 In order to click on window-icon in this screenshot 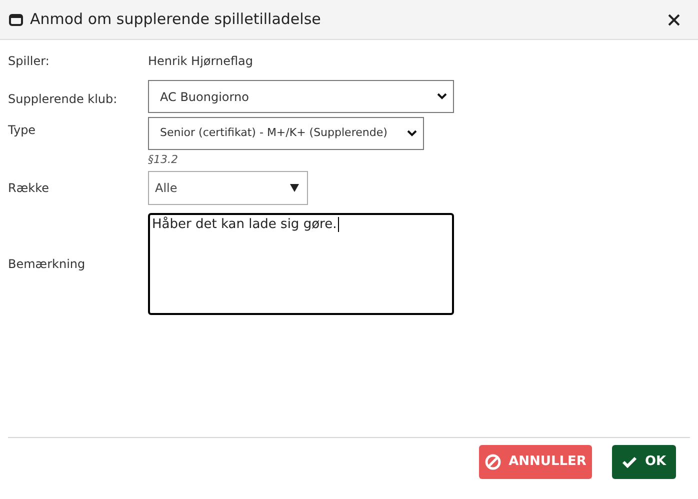, I will do `click(16, 20)`.